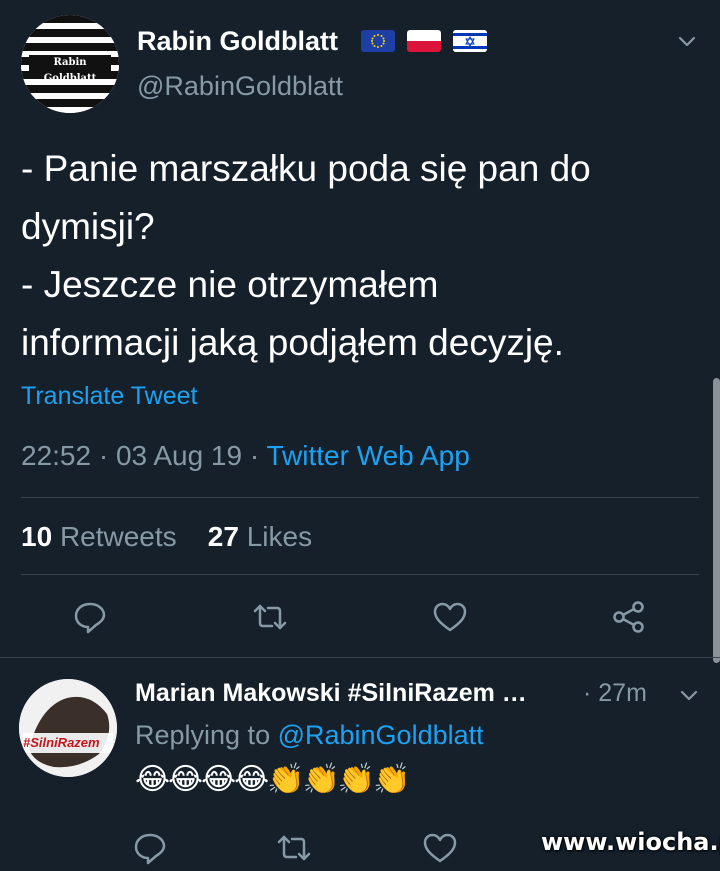 The width and height of the screenshot is (720, 871). What do you see at coordinates (367, 455) in the screenshot?
I see `tweet-source-link: Twitter Web App` at bounding box center [367, 455].